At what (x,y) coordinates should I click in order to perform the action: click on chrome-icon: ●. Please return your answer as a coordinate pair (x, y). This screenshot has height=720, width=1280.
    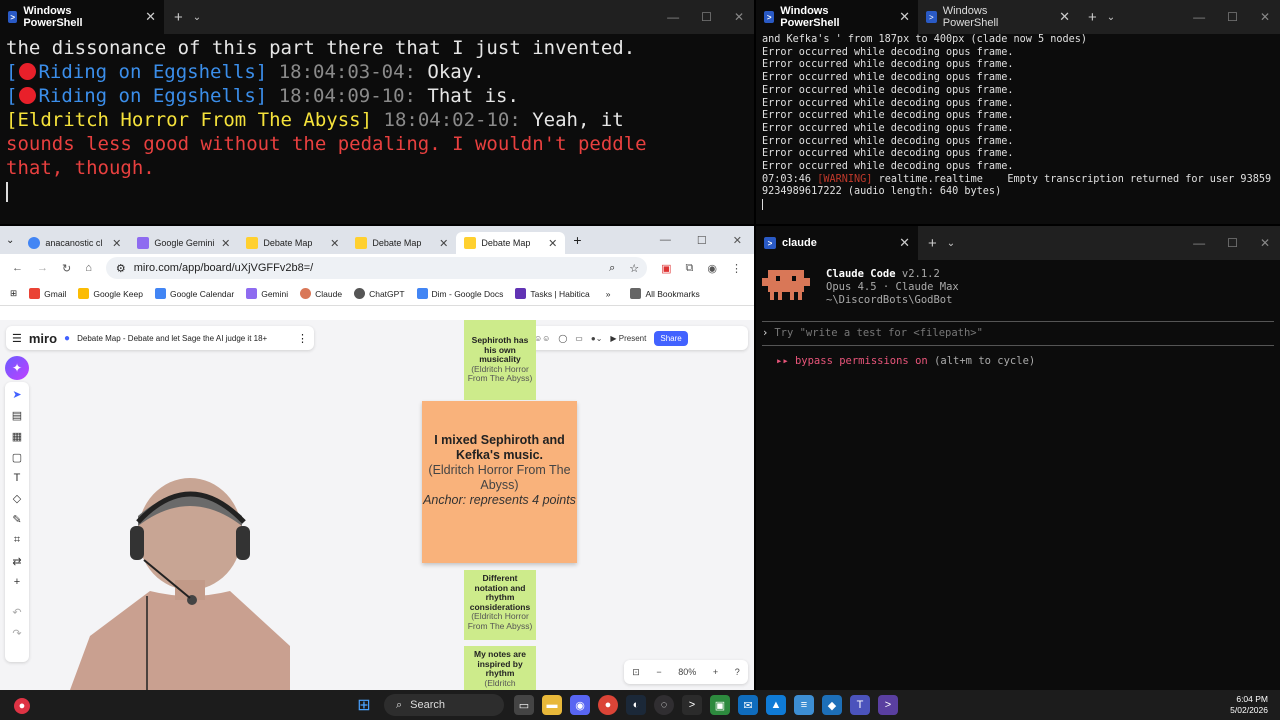
    Looking at the image, I should click on (608, 705).